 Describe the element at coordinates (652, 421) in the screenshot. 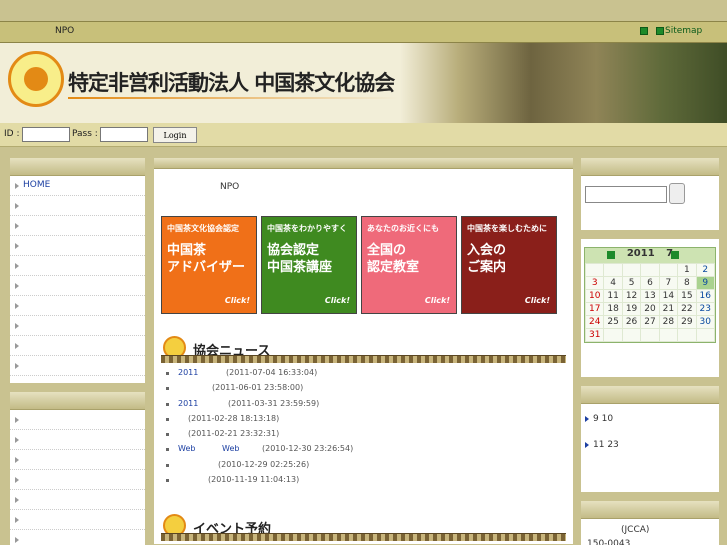

I see `info-item: 9 10` at that location.